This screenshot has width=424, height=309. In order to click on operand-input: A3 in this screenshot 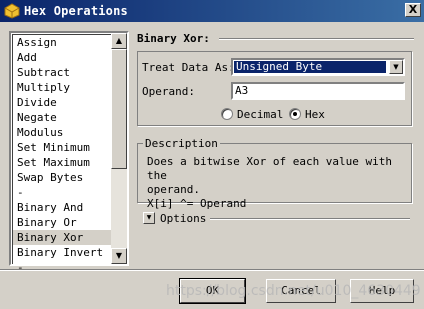, I will do `click(318, 91)`.